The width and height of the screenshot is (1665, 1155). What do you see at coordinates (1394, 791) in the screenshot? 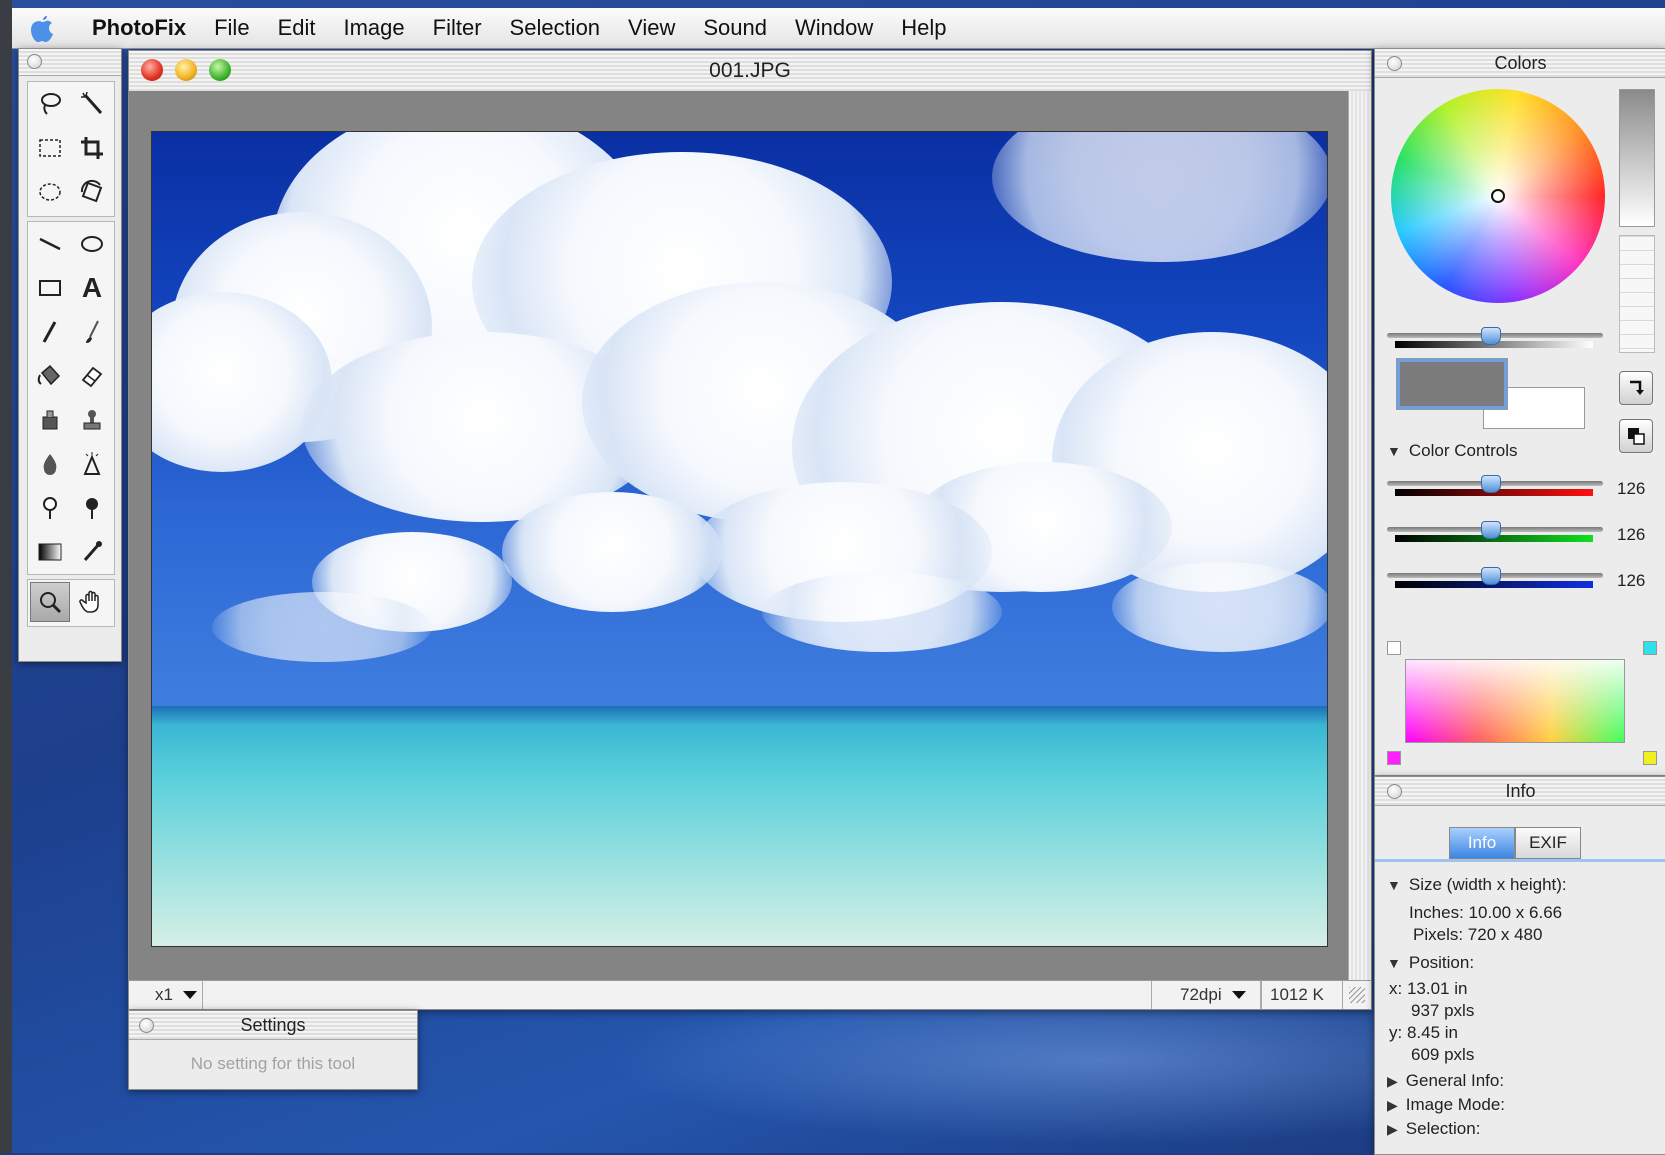
I see `info-close-icon` at bounding box center [1394, 791].